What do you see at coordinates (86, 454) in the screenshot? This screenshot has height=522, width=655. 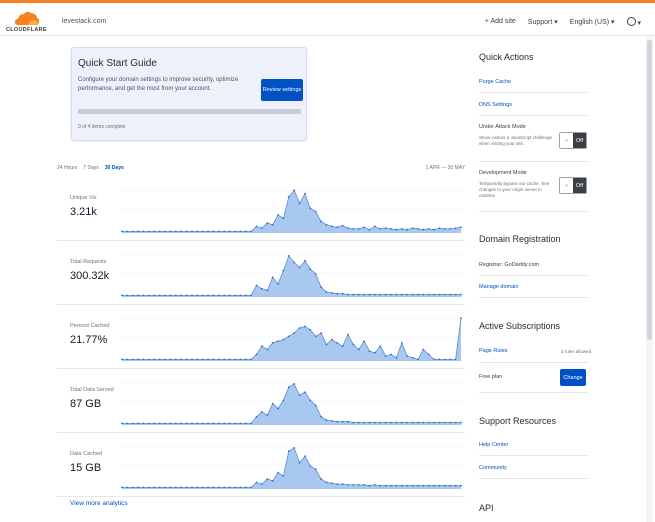 I see `metric-label: Data Cached` at bounding box center [86, 454].